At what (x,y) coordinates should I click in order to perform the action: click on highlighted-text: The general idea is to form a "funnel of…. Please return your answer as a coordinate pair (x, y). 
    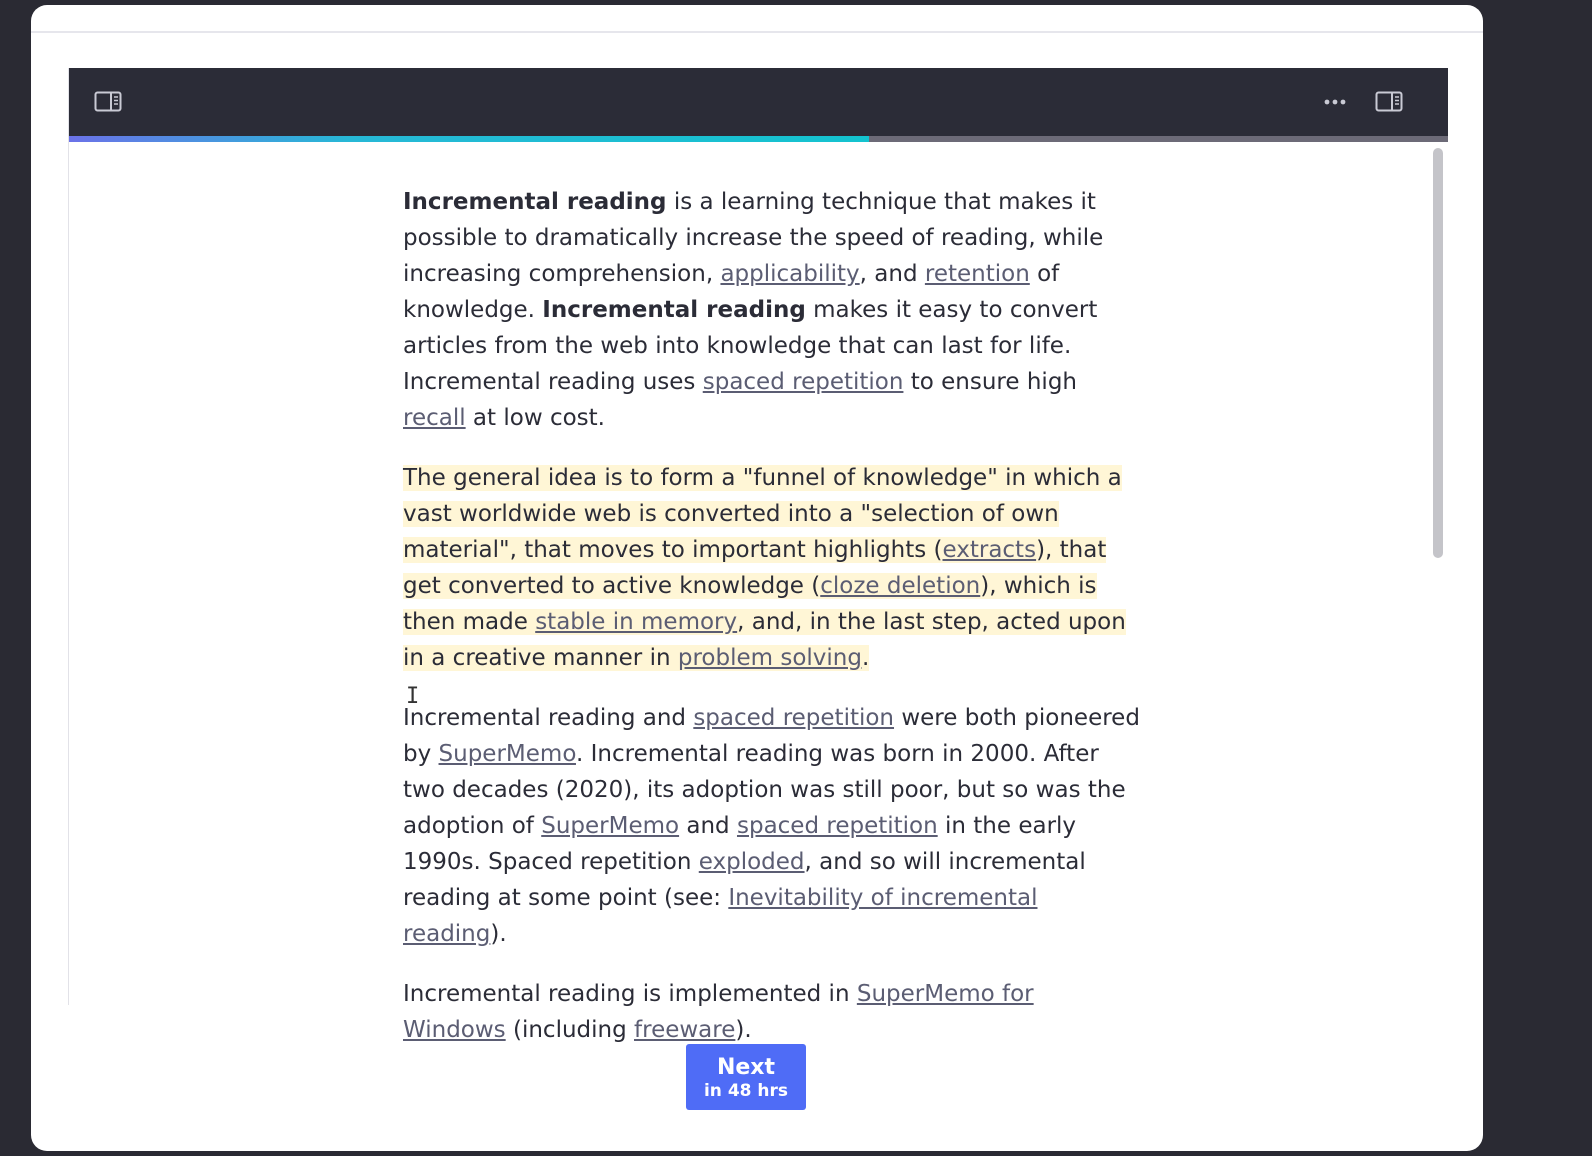
    Looking at the image, I should click on (764, 568).